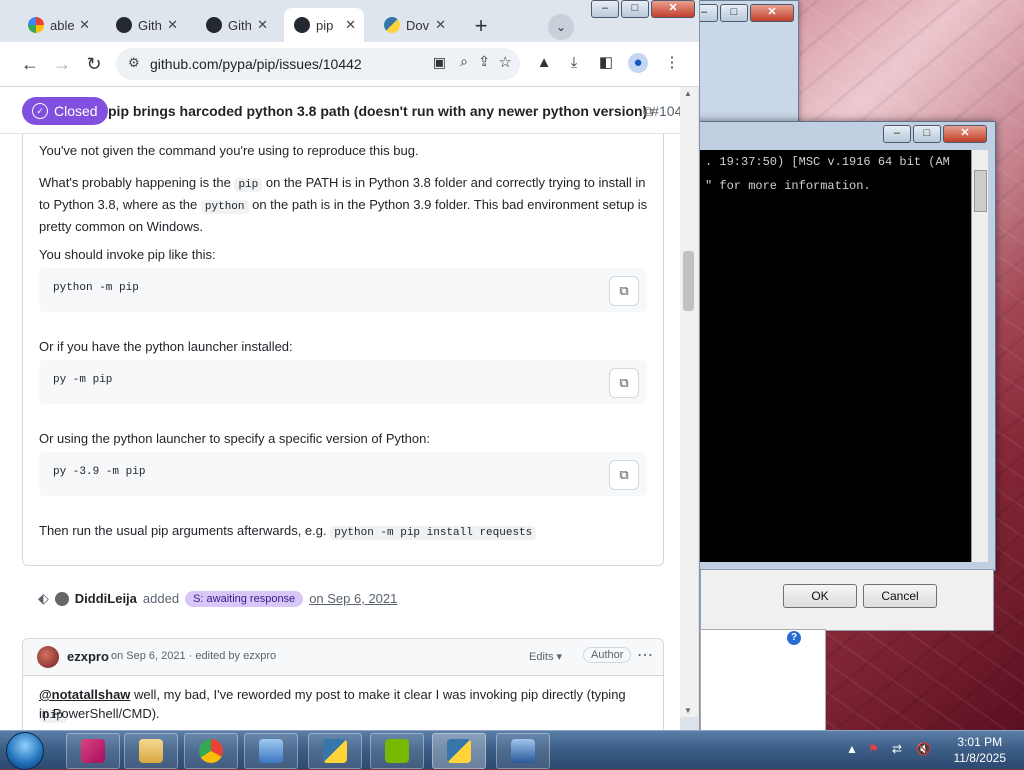 This screenshot has width=1024, height=770. I want to click on menu-kebab-icon: ⋮, so click(672, 63).